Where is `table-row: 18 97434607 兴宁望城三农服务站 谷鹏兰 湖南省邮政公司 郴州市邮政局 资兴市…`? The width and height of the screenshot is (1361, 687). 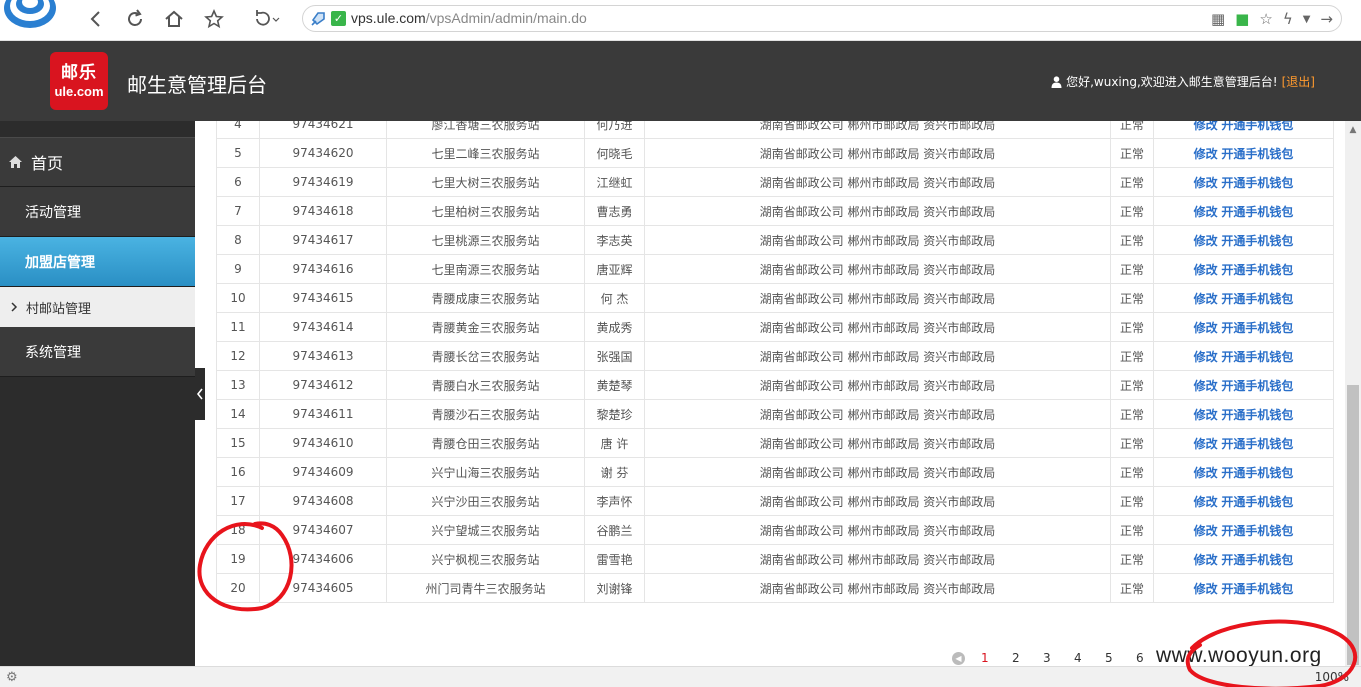
table-row: 18 97434607 兴宁望城三农服务站 谷鹏兰 湖南省邮政公司 郴州市邮政局 资兴市… is located at coordinates (775, 530).